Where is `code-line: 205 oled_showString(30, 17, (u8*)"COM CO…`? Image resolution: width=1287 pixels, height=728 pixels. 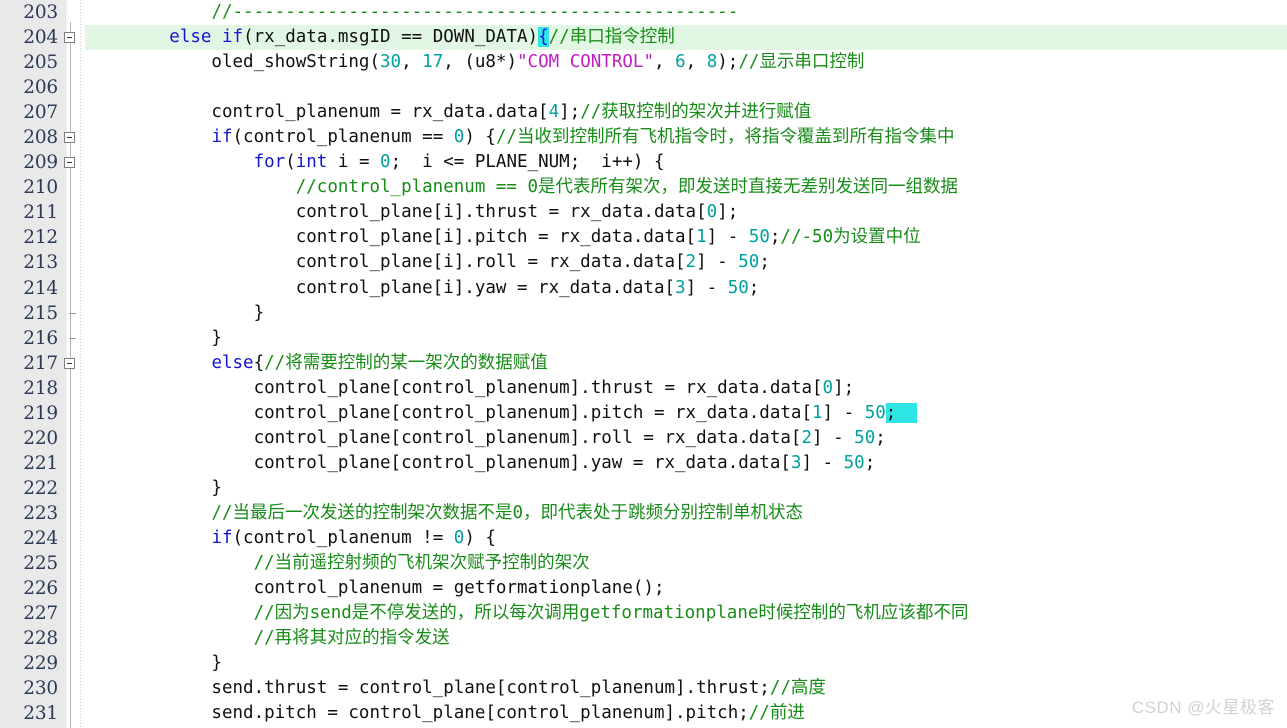 code-line: 205 oled_showString(30, 17, (u8*)"COM CO… is located at coordinates (643, 62).